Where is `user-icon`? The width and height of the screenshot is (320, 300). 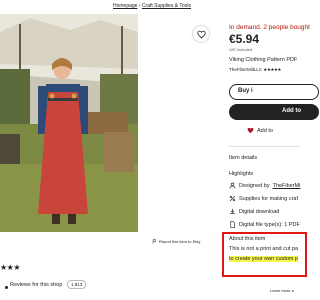
user-icon is located at coordinates (232, 185).